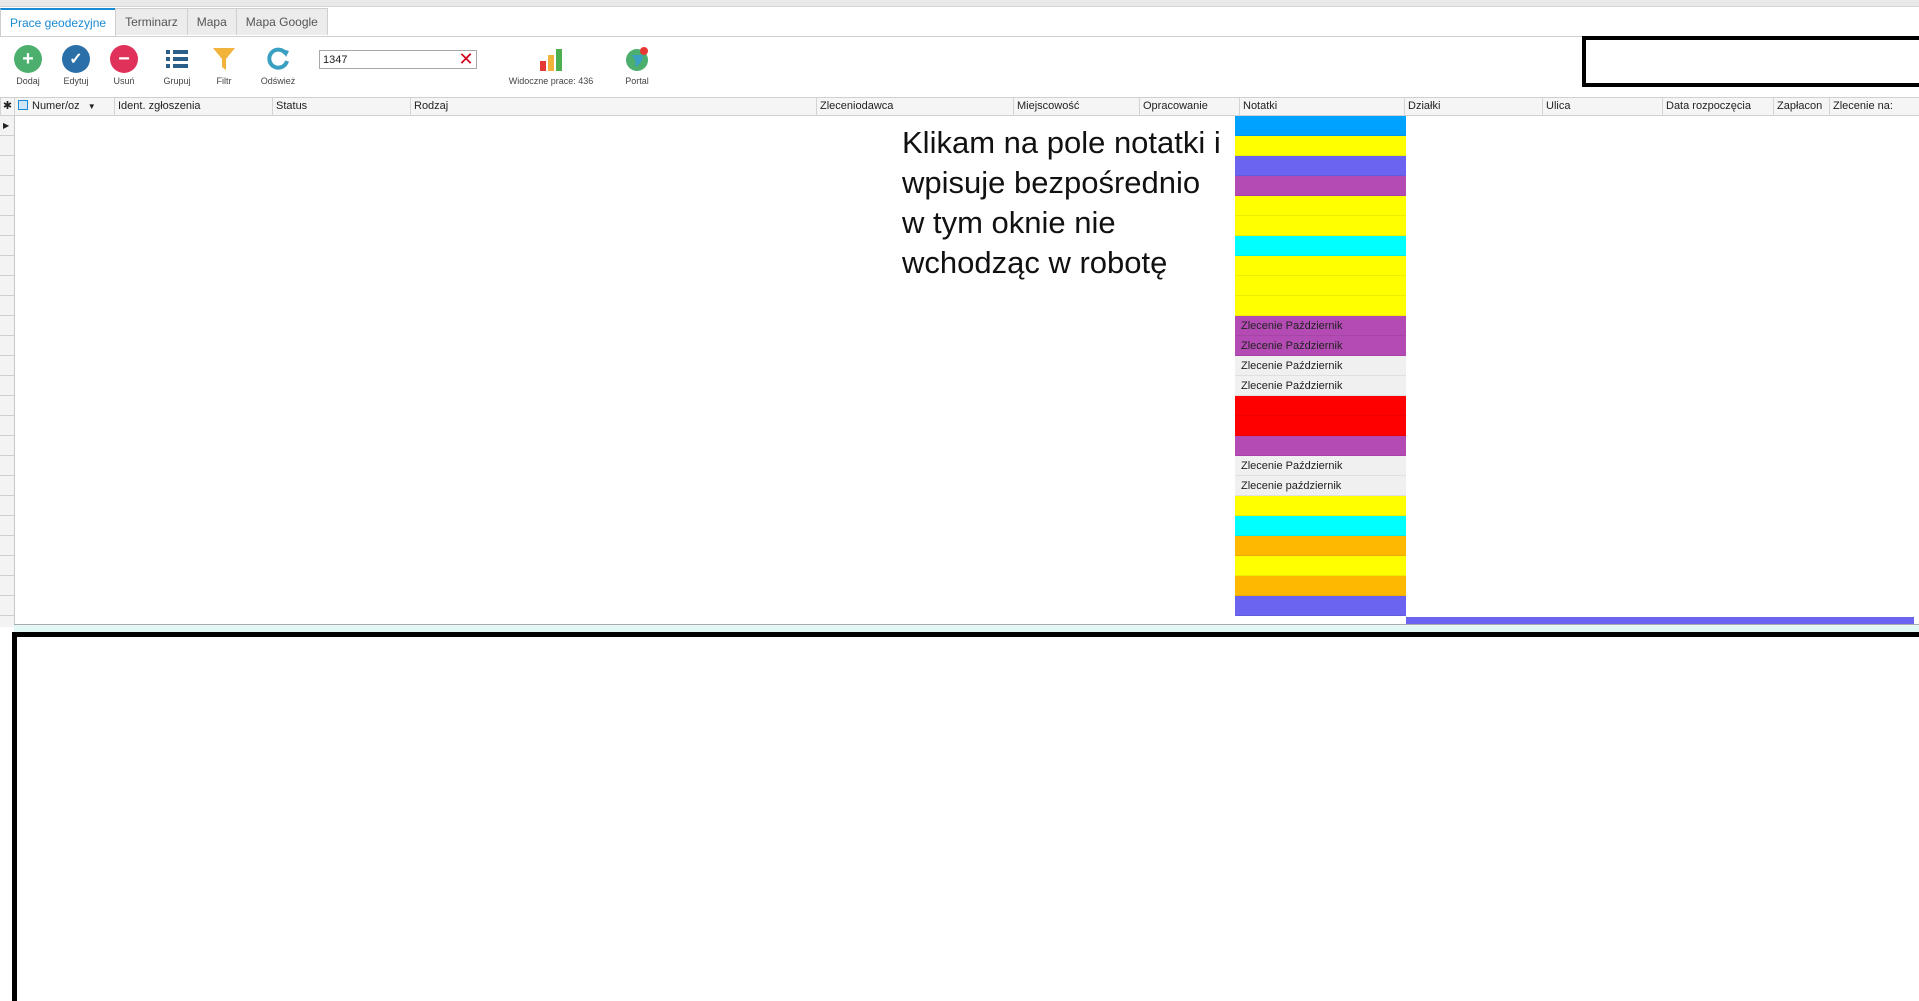  I want to click on visible-works-button: Widoczne prace: 436, so click(551, 65).